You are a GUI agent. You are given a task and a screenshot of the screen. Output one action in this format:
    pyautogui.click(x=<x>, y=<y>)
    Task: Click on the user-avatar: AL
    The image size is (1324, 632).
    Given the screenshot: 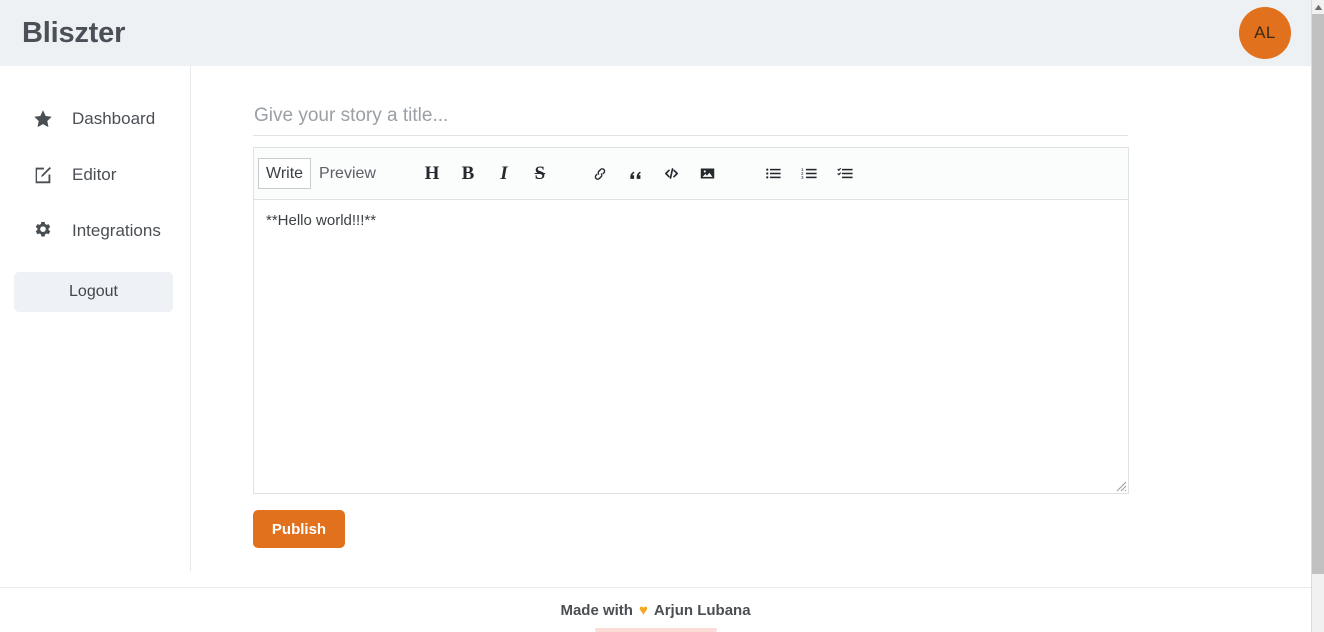 What is the action you would take?
    pyautogui.click(x=1265, y=33)
    